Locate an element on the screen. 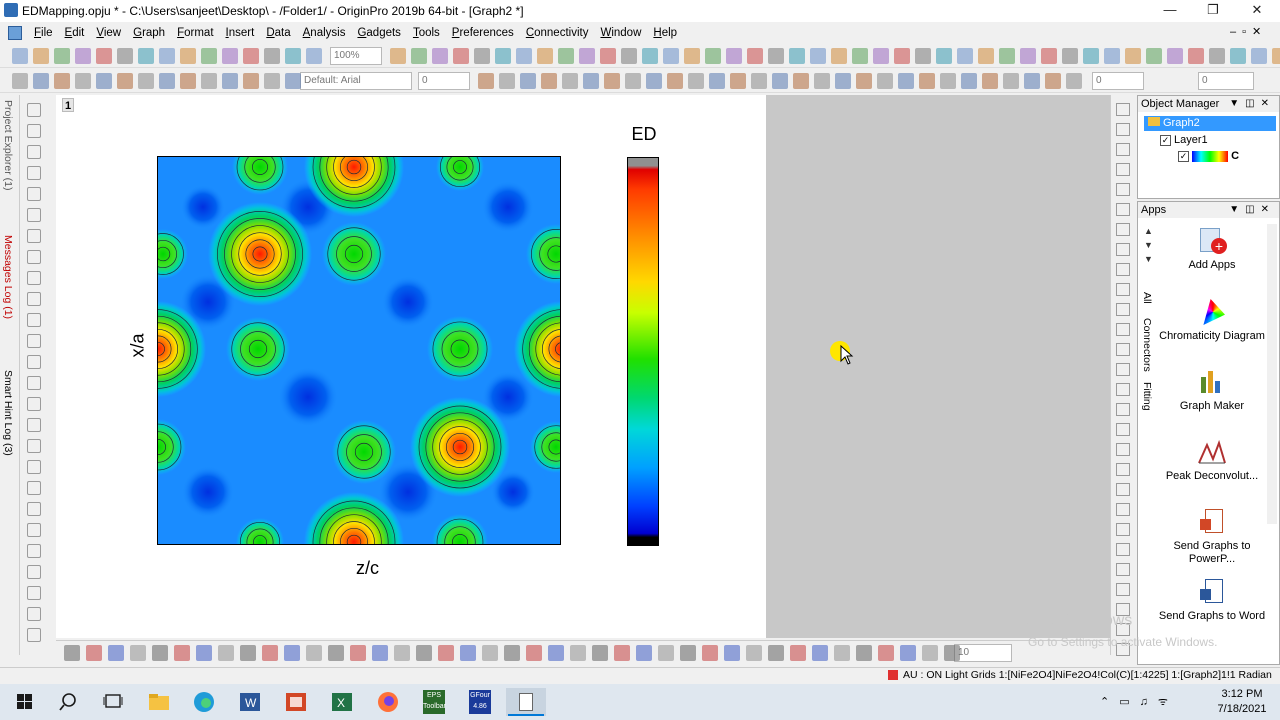 The width and height of the screenshot is (1280, 720). menu-view: View is located at coordinates (108, 33).